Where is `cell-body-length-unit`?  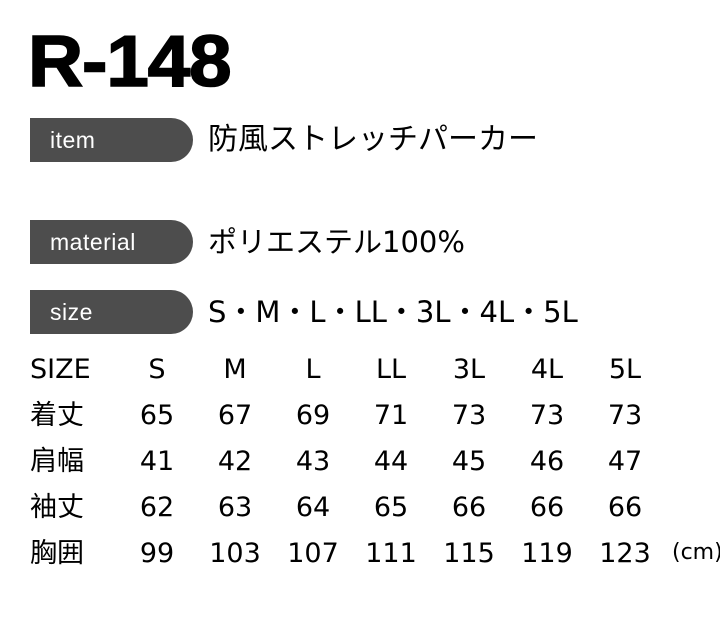 cell-body-length-unit is located at coordinates (692, 415).